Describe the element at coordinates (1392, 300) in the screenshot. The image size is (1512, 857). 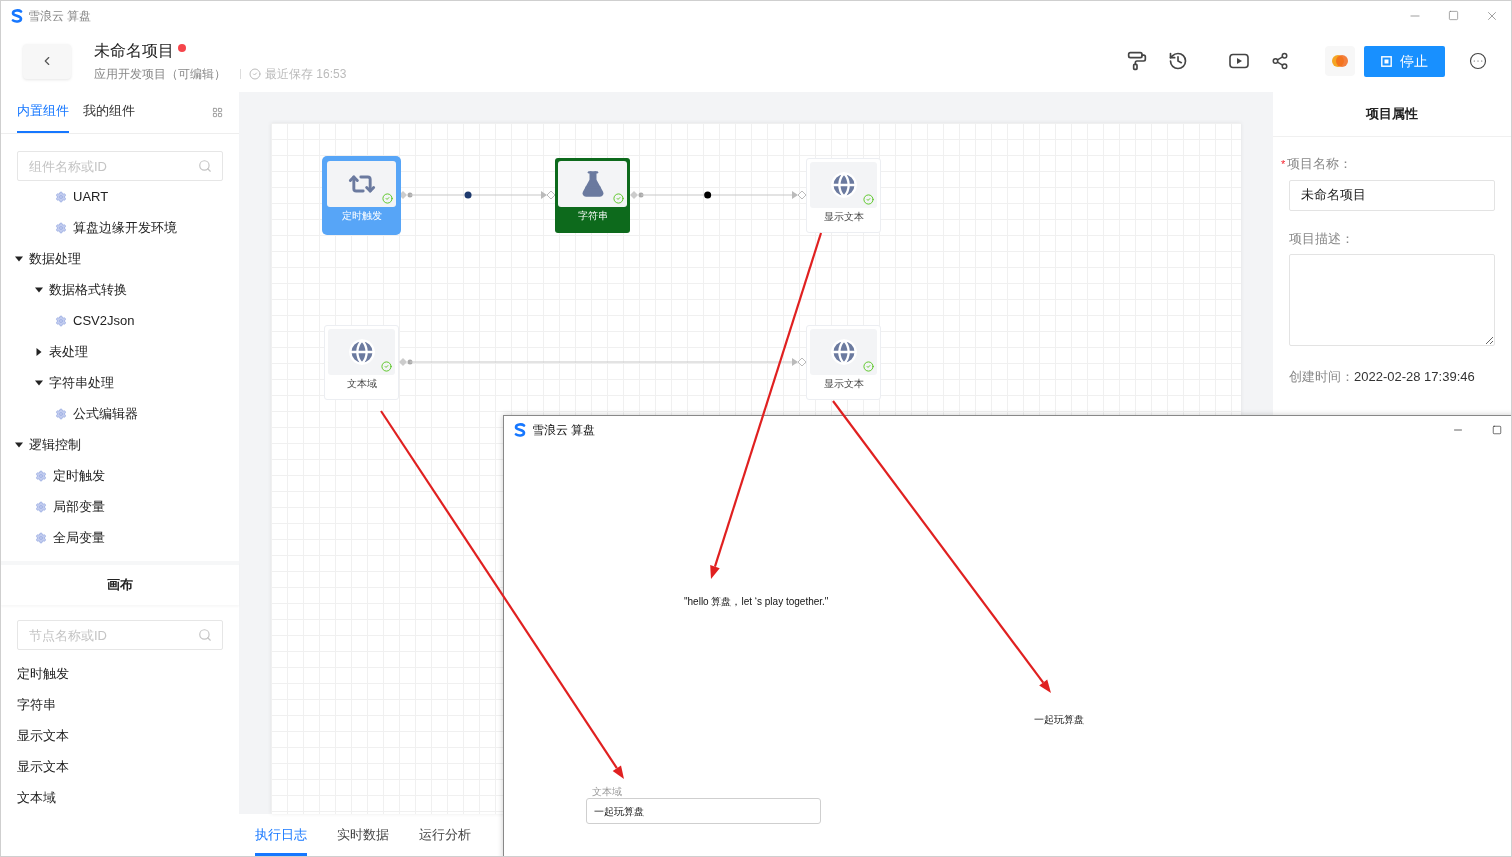
I see `description-input` at that location.